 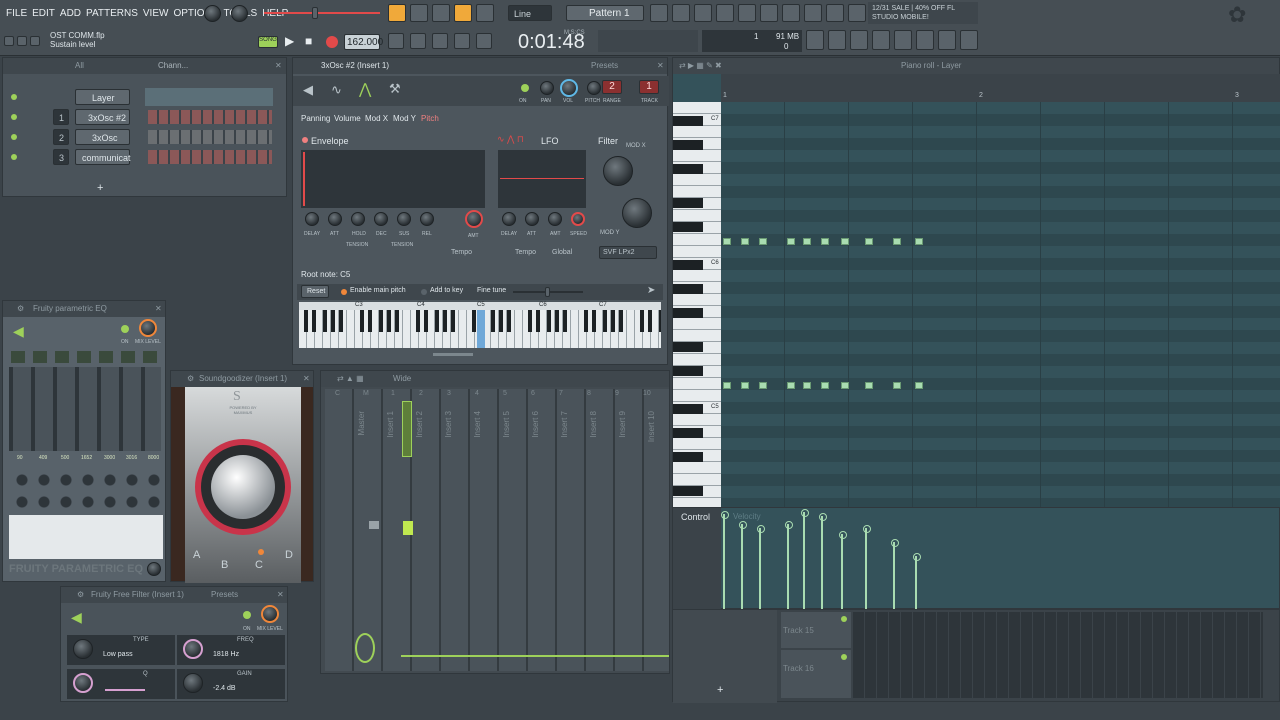 I want to click on ff-q-box: Q, so click(x=121, y=684).